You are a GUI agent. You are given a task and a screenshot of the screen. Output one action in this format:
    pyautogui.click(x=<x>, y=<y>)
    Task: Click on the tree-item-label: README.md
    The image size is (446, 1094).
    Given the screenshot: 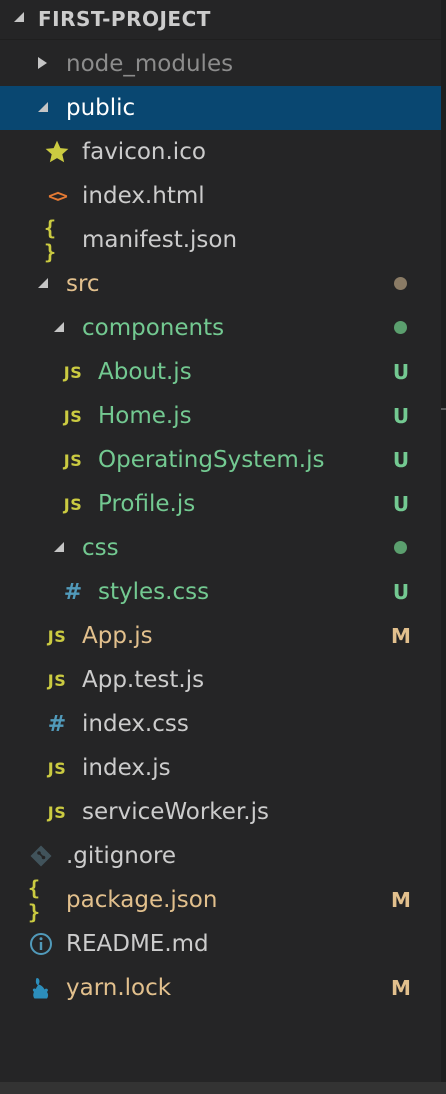 What is the action you would take?
    pyautogui.click(x=137, y=944)
    